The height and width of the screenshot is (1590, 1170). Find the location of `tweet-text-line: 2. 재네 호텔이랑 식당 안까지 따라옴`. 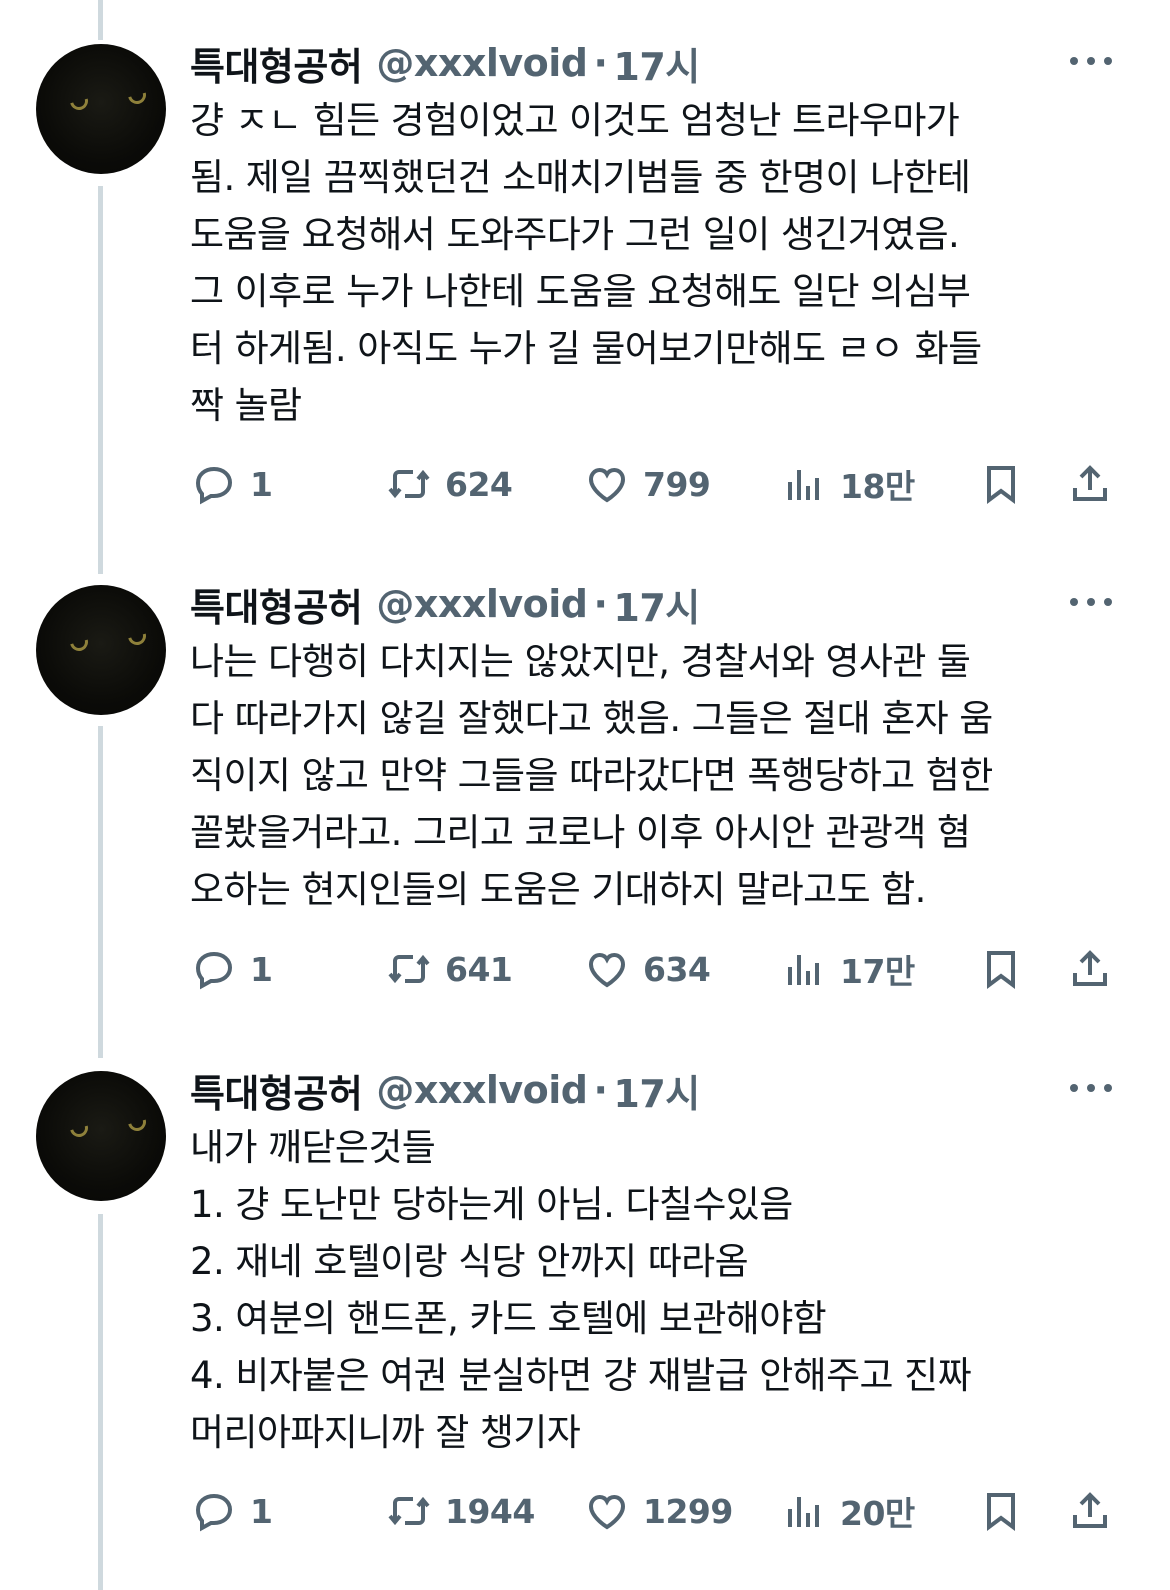

tweet-text-line: 2. 재네 호텔이랑 식당 안까지 따라옴 is located at coordinates (469, 1261).